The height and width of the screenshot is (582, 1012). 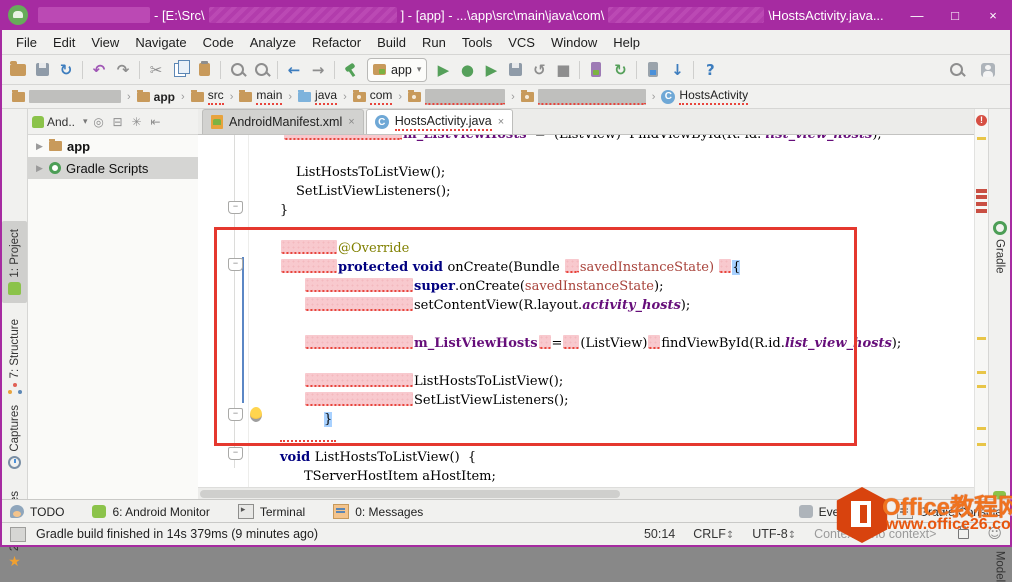 What do you see at coordinates (207, 96) in the screenshot?
I see `breadcrumb-item-src: src` at bounding box center [207, 96].